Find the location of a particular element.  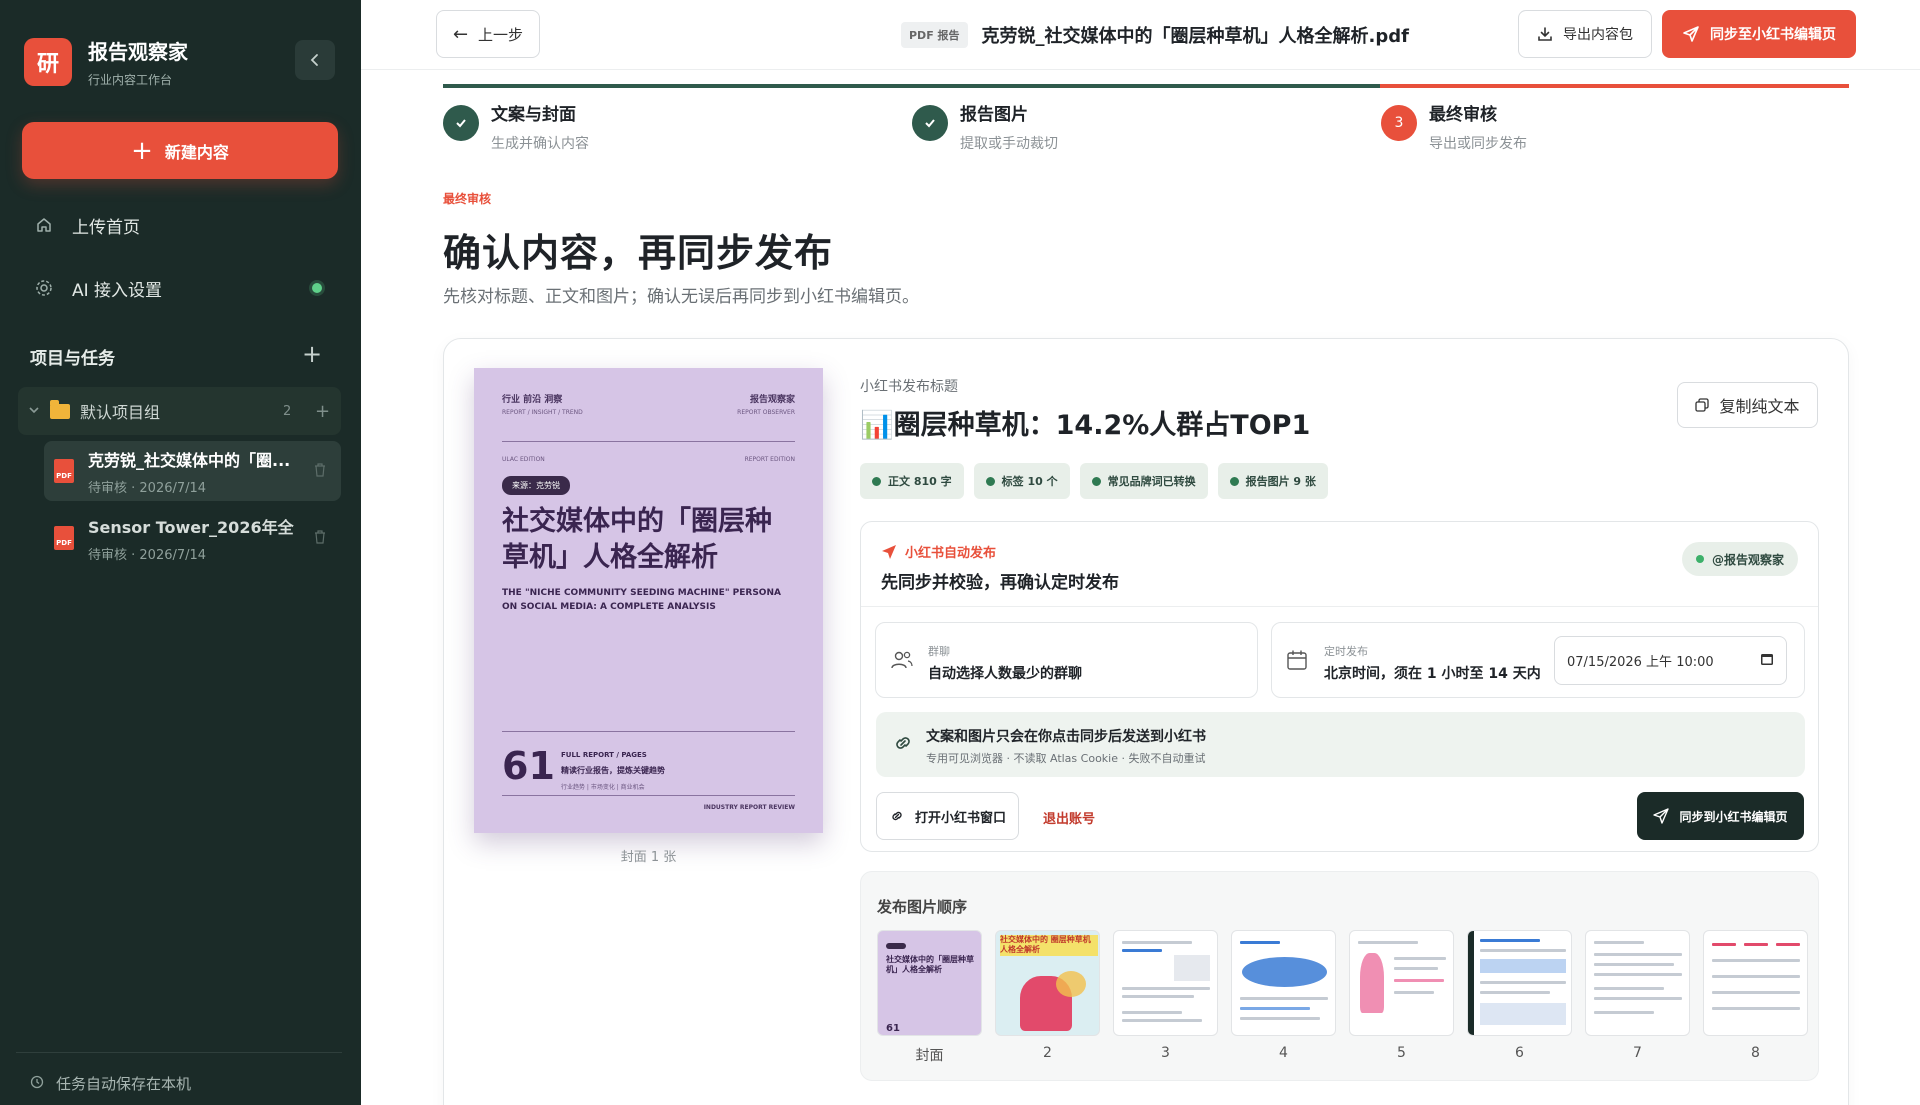

settings-icon is located at coordinates (44, 288).